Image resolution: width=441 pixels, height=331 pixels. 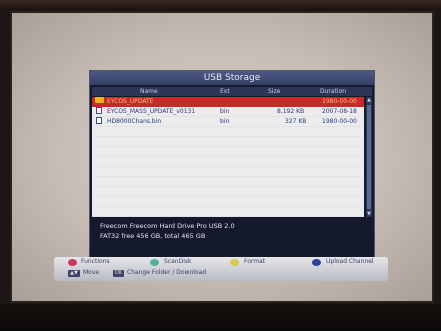 What do you see at coordinates (291, 111) in the screenshot?
I see `row-size: 8,192 KB` at bounding box center [291, 111].